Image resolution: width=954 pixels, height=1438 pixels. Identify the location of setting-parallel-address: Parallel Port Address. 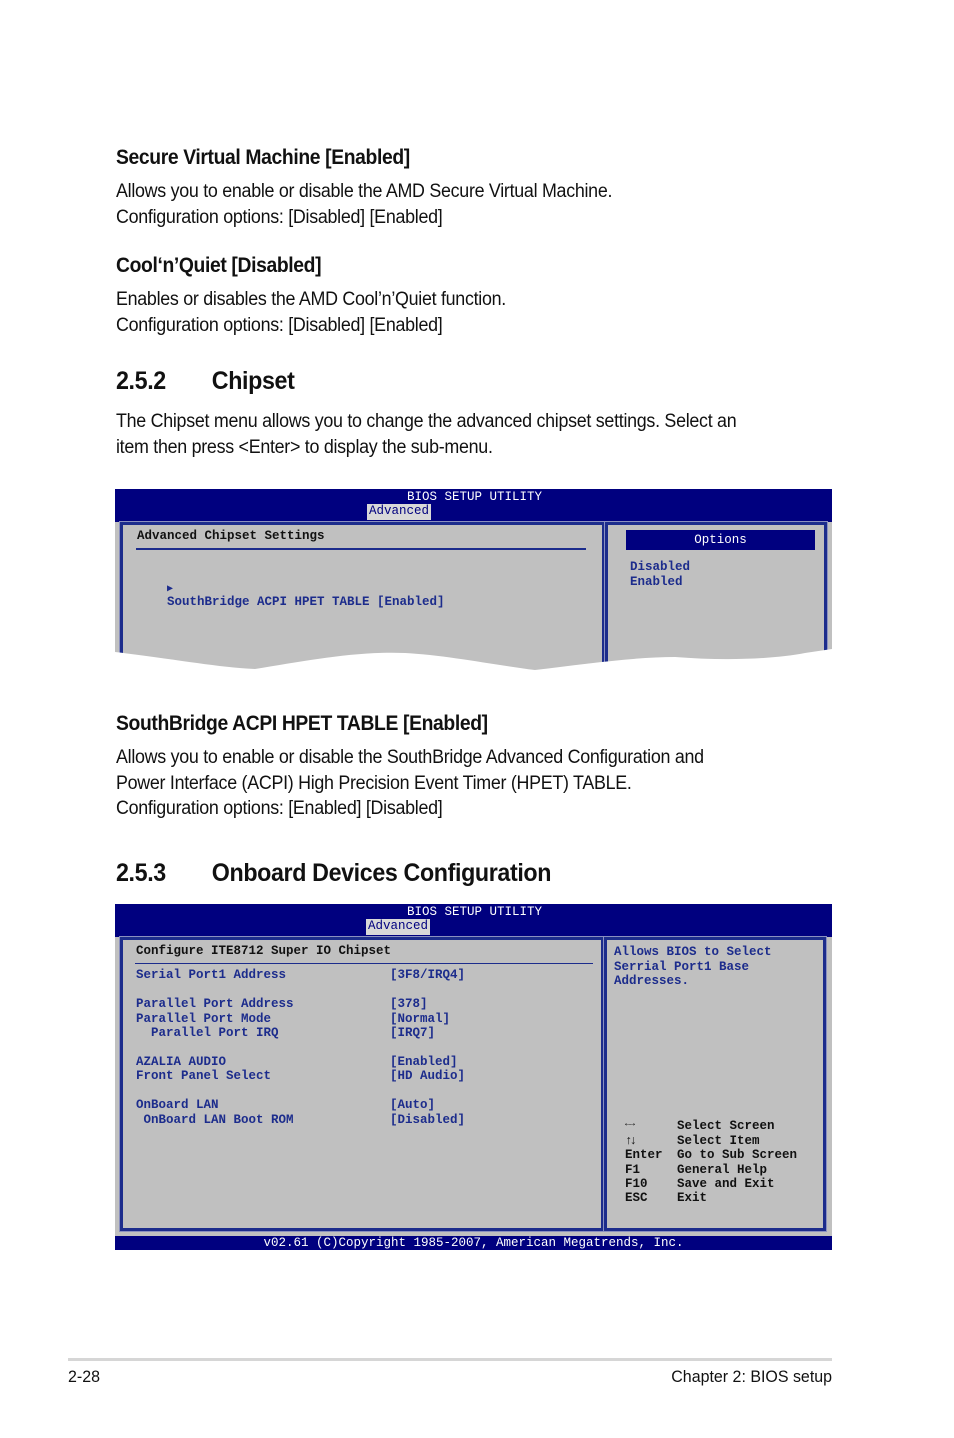
(215, 1004).